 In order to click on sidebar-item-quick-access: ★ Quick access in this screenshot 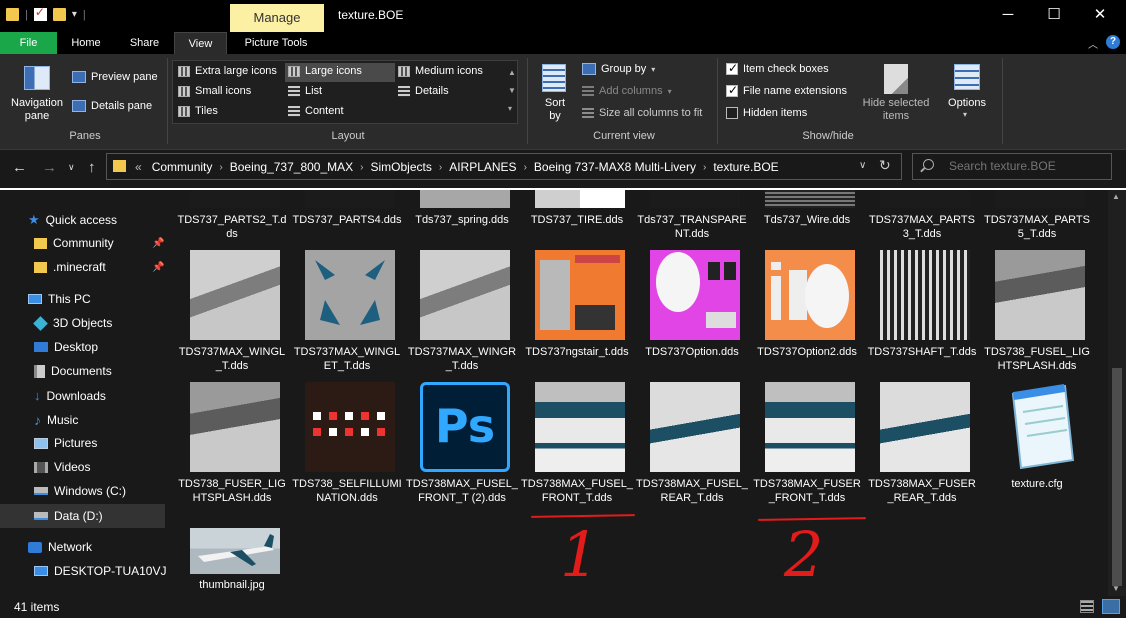, I will do `click(72, 220)`.